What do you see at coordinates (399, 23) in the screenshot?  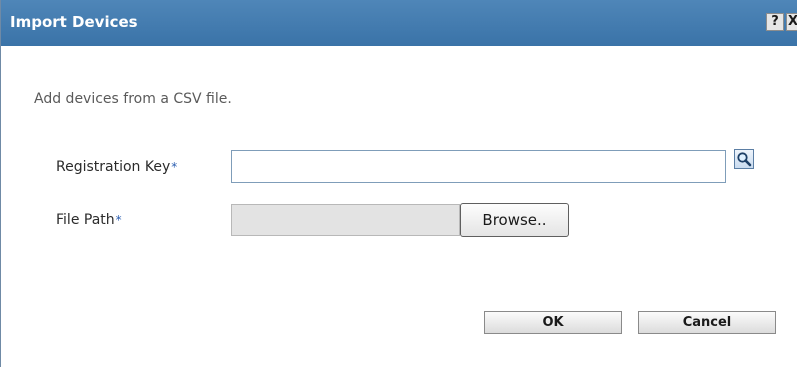 I see `dialog-titlebar: Import Devices ? X` at bounding box center [399, 23].